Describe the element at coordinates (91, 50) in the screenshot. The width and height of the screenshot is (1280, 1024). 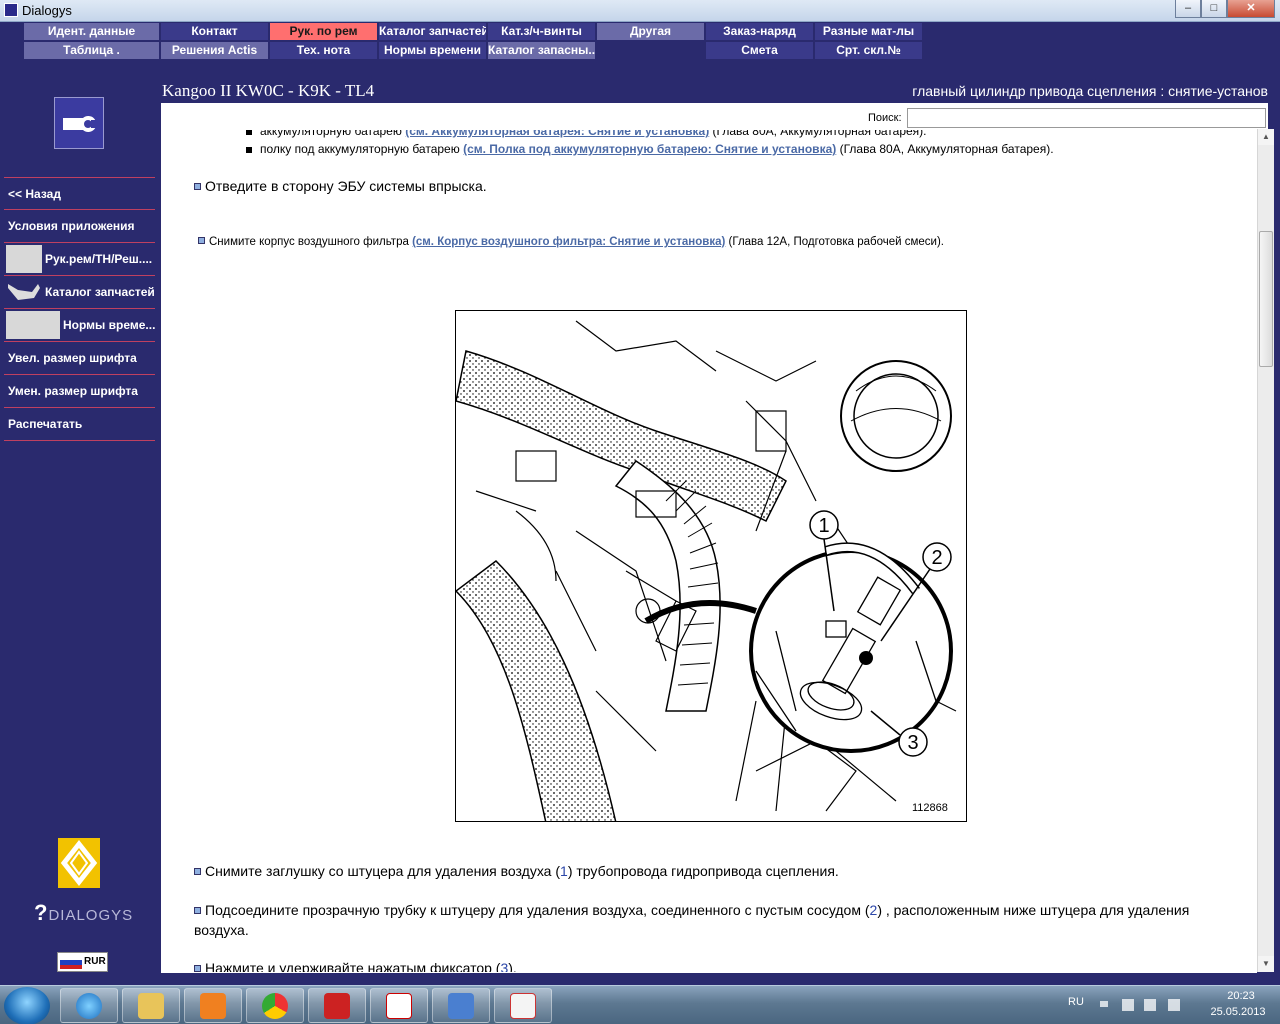
I see `menu-table: Таблица .` at that location.